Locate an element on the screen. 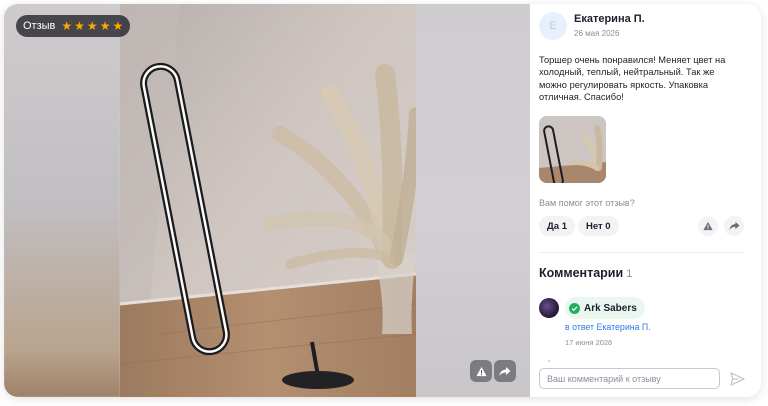  author-name: Екатерина П. is located at coordinates (609, 19).